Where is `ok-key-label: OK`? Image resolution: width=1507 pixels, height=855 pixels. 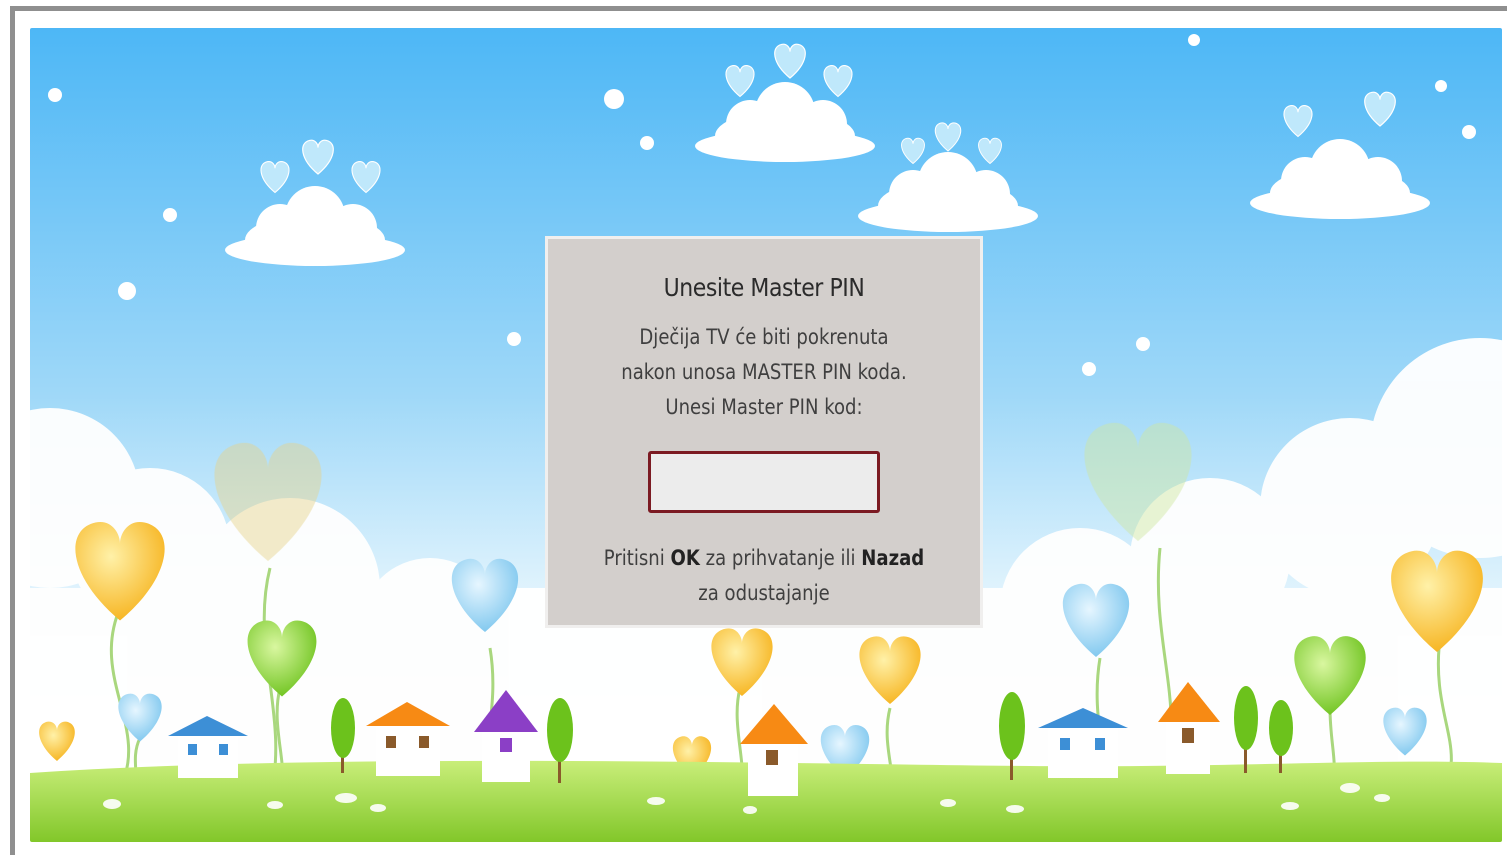 ok-key-label: OK is located at coordinates (685, 558).